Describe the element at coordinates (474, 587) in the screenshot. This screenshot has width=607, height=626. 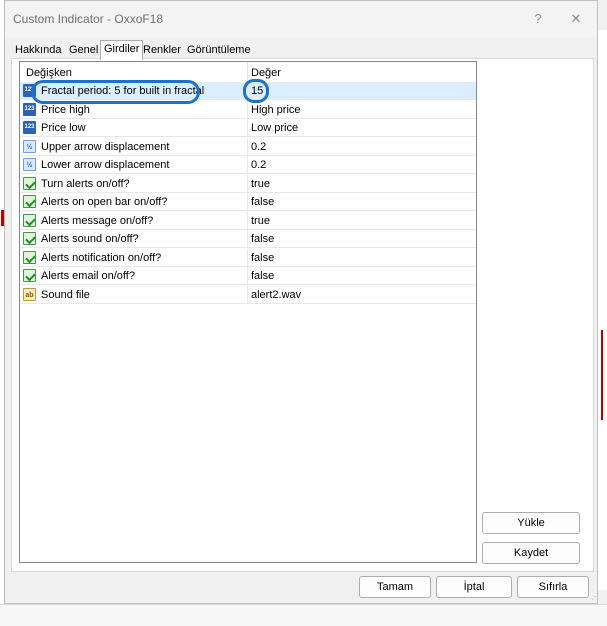
I see `cancel-button: İptal` at that location.